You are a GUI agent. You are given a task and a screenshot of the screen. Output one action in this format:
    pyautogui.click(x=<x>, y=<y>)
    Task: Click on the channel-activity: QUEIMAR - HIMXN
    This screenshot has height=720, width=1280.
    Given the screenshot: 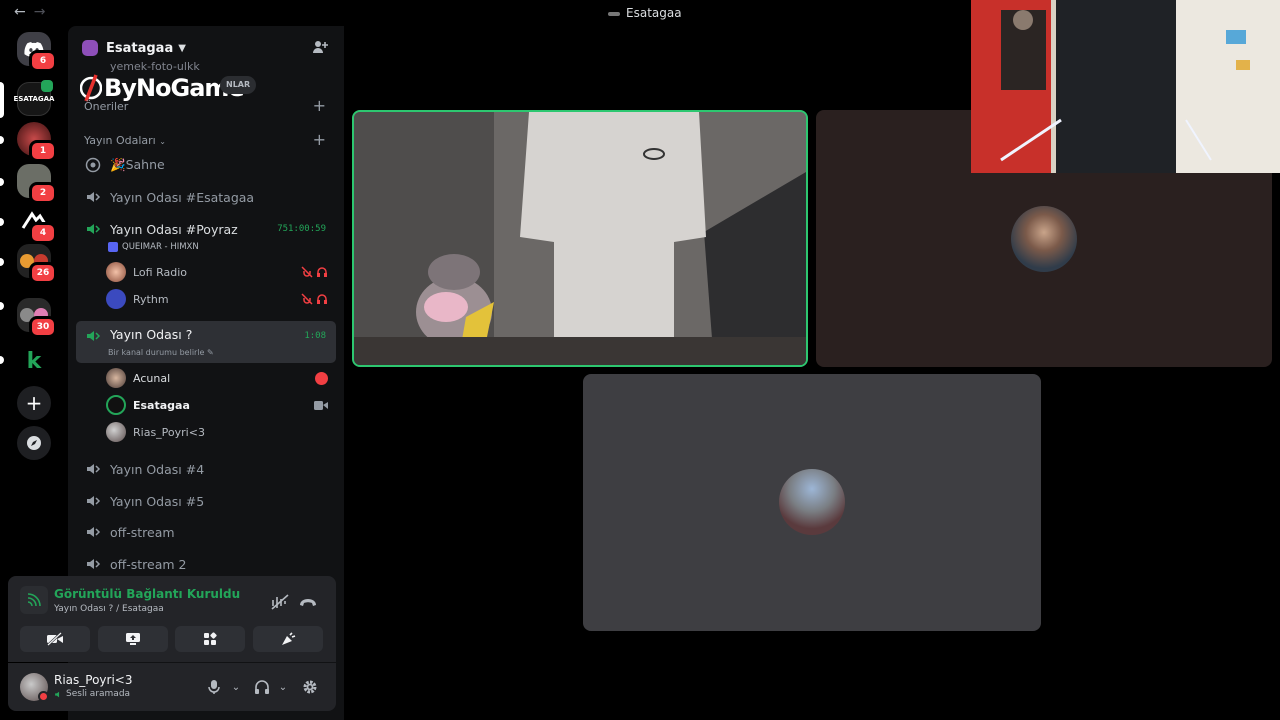 What is the action you would take?
    pyautogui.click(x=153, y=247)
    